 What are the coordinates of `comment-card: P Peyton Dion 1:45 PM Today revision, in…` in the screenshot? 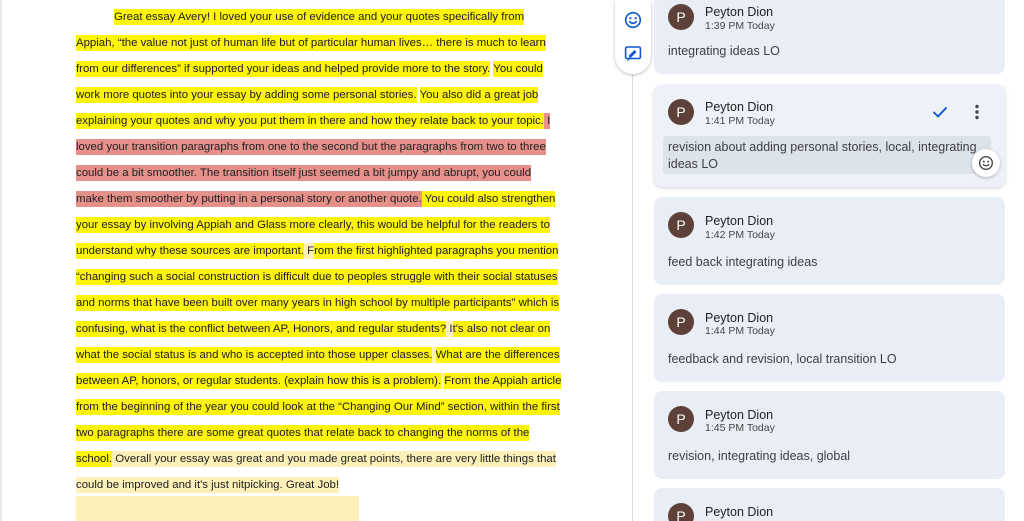 It's located at (829, 435).